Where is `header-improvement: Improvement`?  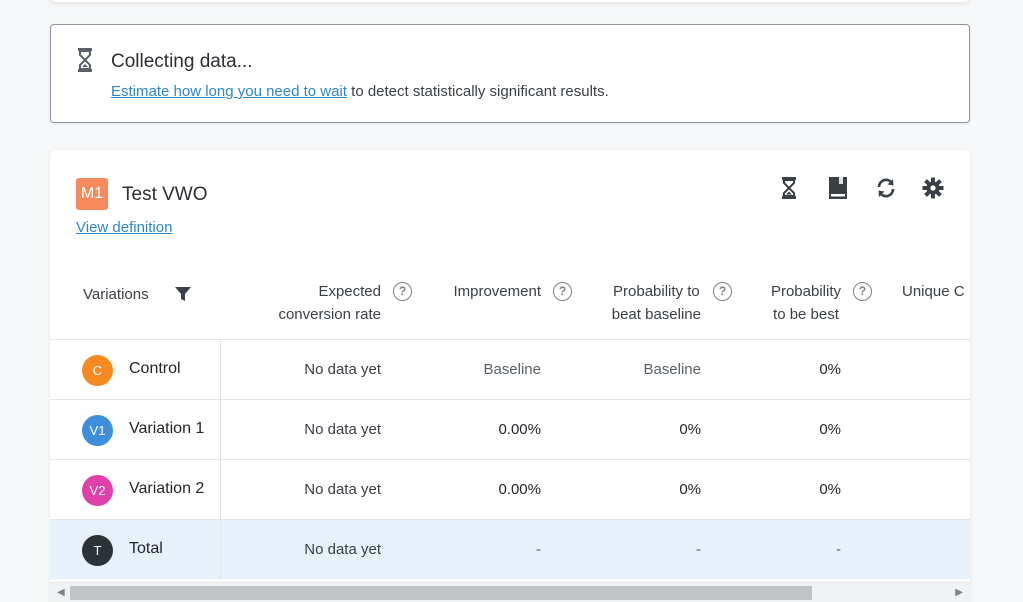 header-improvement: Improvement is located at coordinates (497, 291).